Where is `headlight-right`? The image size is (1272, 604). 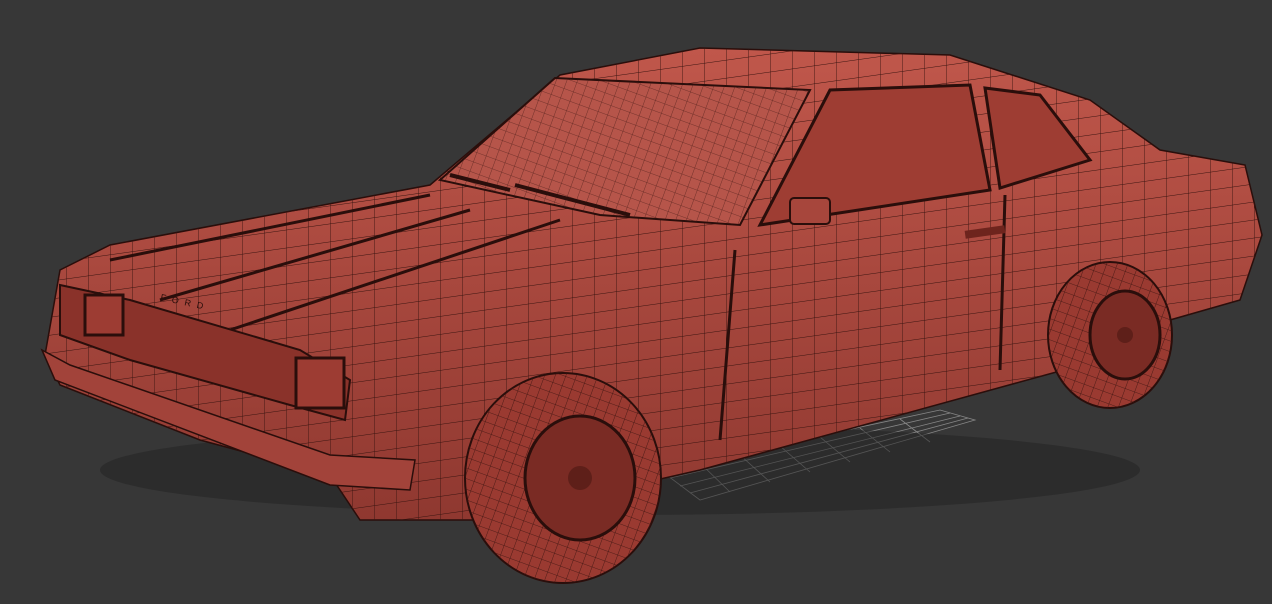
headlight-right is located at coordinates (320, 383).